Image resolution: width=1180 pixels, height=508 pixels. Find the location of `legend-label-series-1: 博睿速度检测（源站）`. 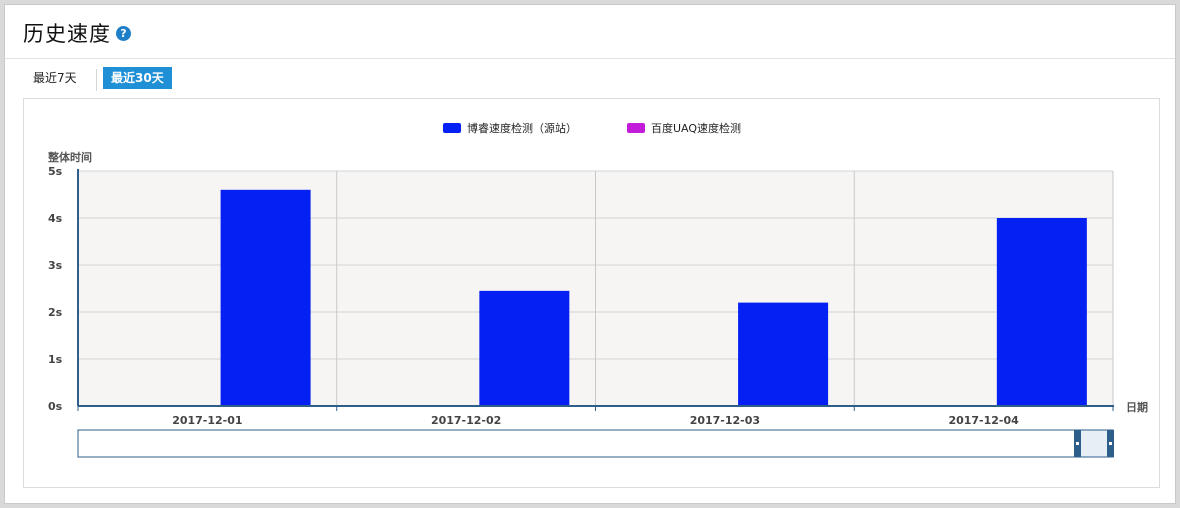

legend-label-series-1: 博睿速度检测（源站） is located at coordinates (522, 128).